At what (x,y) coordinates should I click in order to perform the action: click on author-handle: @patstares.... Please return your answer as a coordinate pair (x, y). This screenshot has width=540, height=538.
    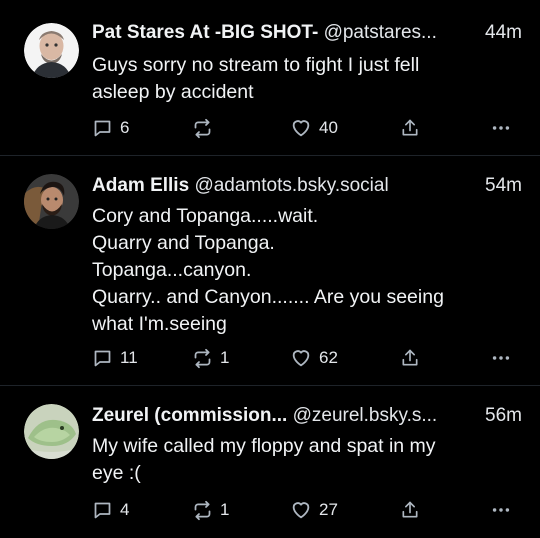
    Looking at the image, I should click on (380, 32).